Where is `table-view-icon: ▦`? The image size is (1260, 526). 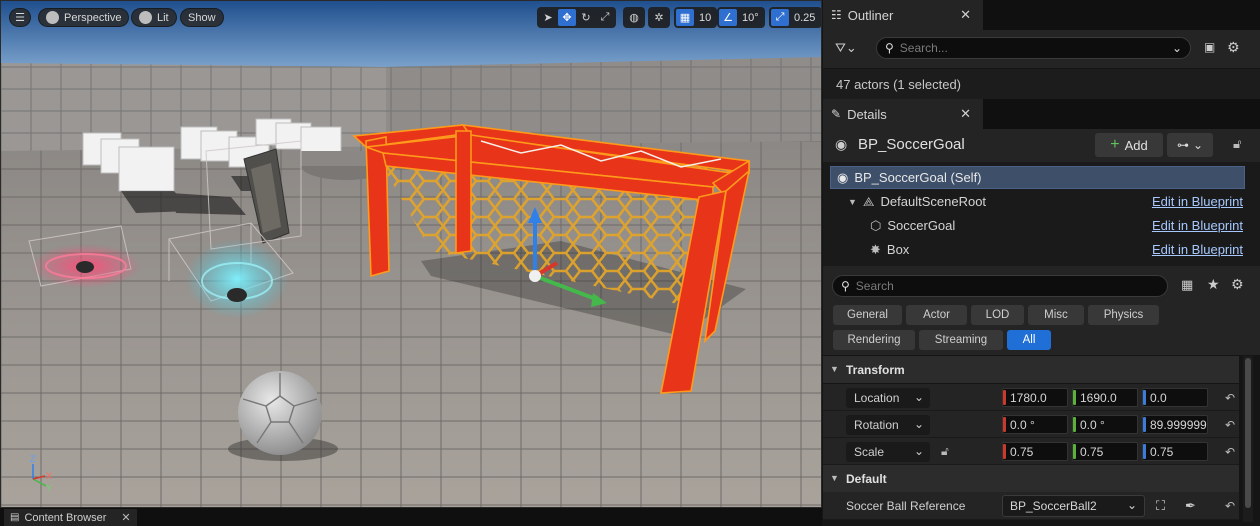 table-view-icon: ▦ is located at coordinates (1187, 285).